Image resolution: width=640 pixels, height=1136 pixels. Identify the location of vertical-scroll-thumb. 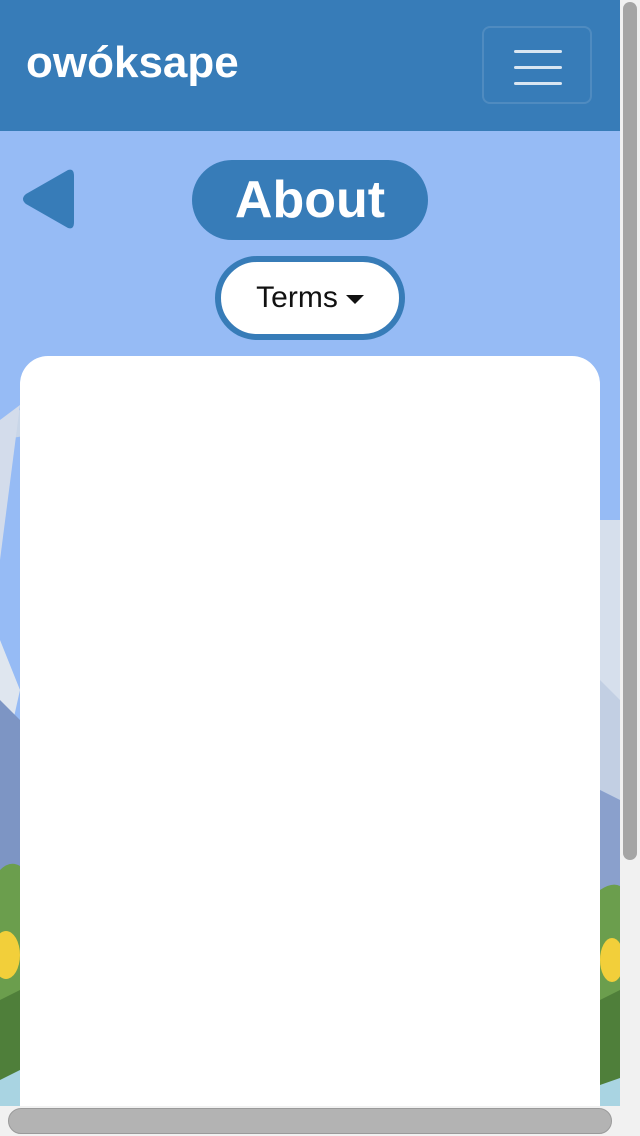
(630, 431).